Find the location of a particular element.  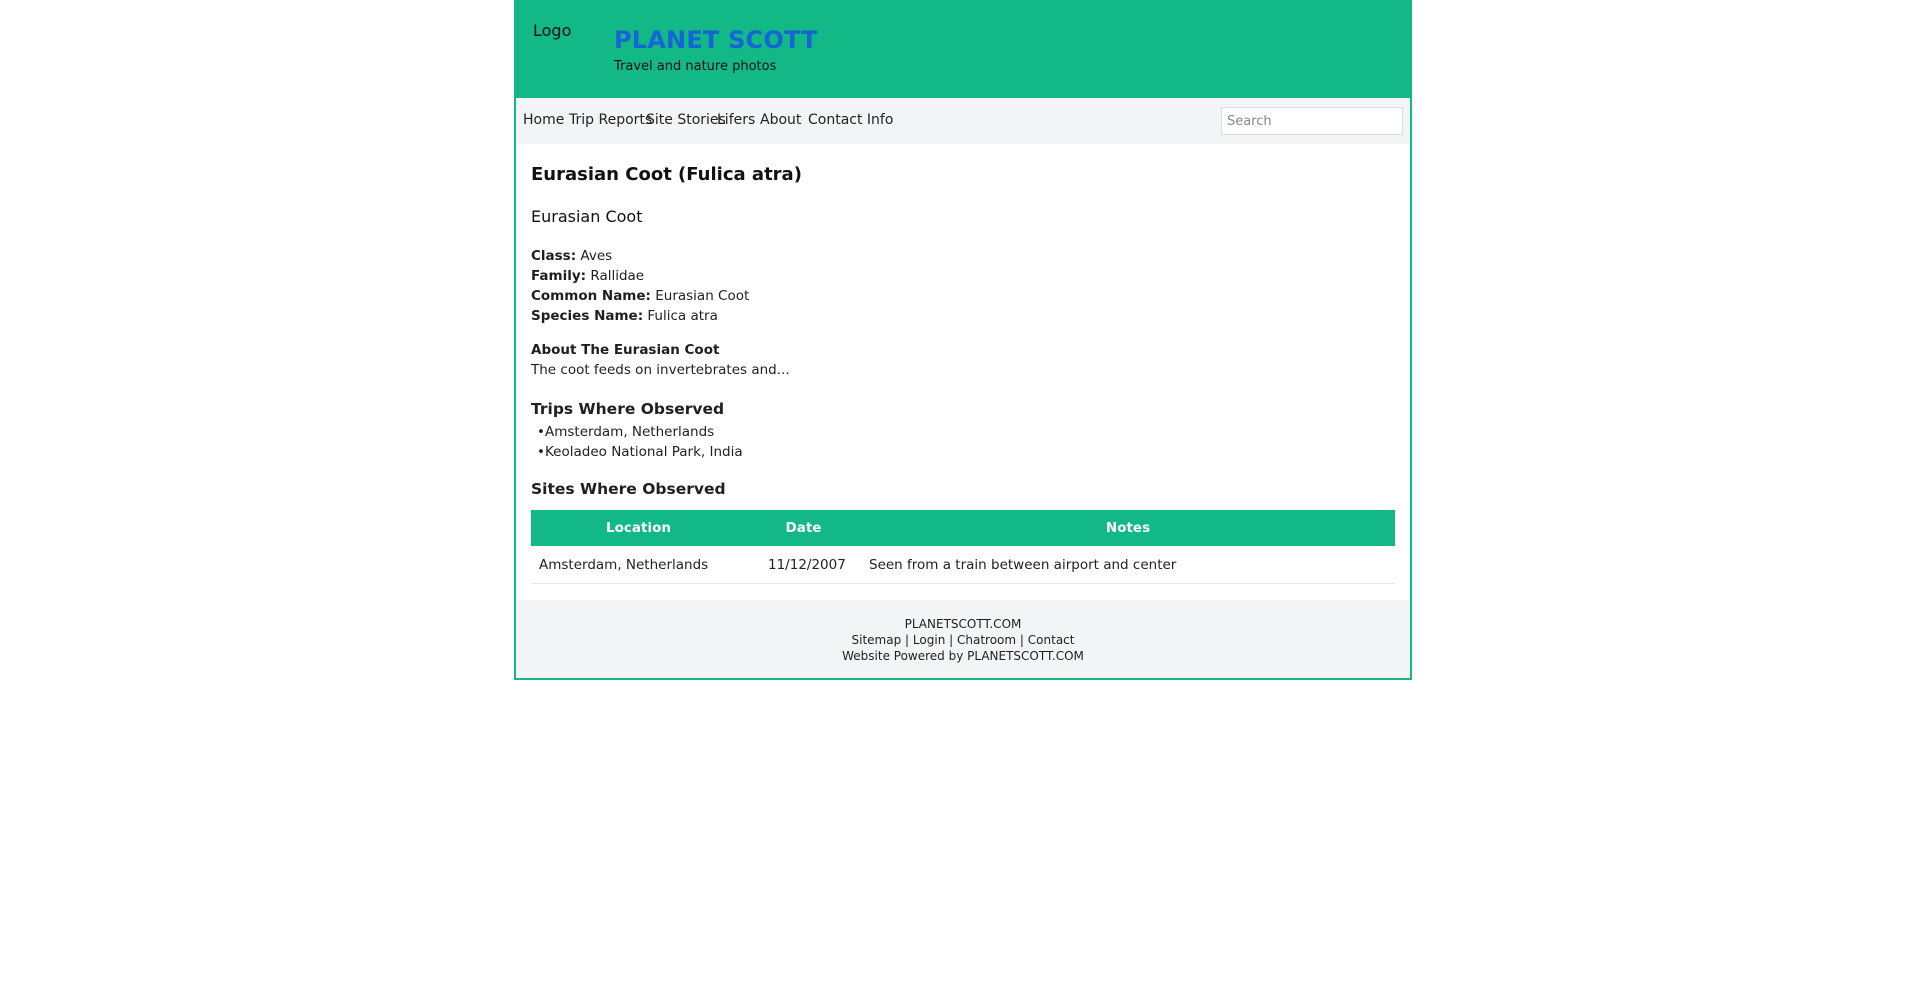

footer-site-name: PLANETSCOTT.COM is located at coordinates (963, 624).